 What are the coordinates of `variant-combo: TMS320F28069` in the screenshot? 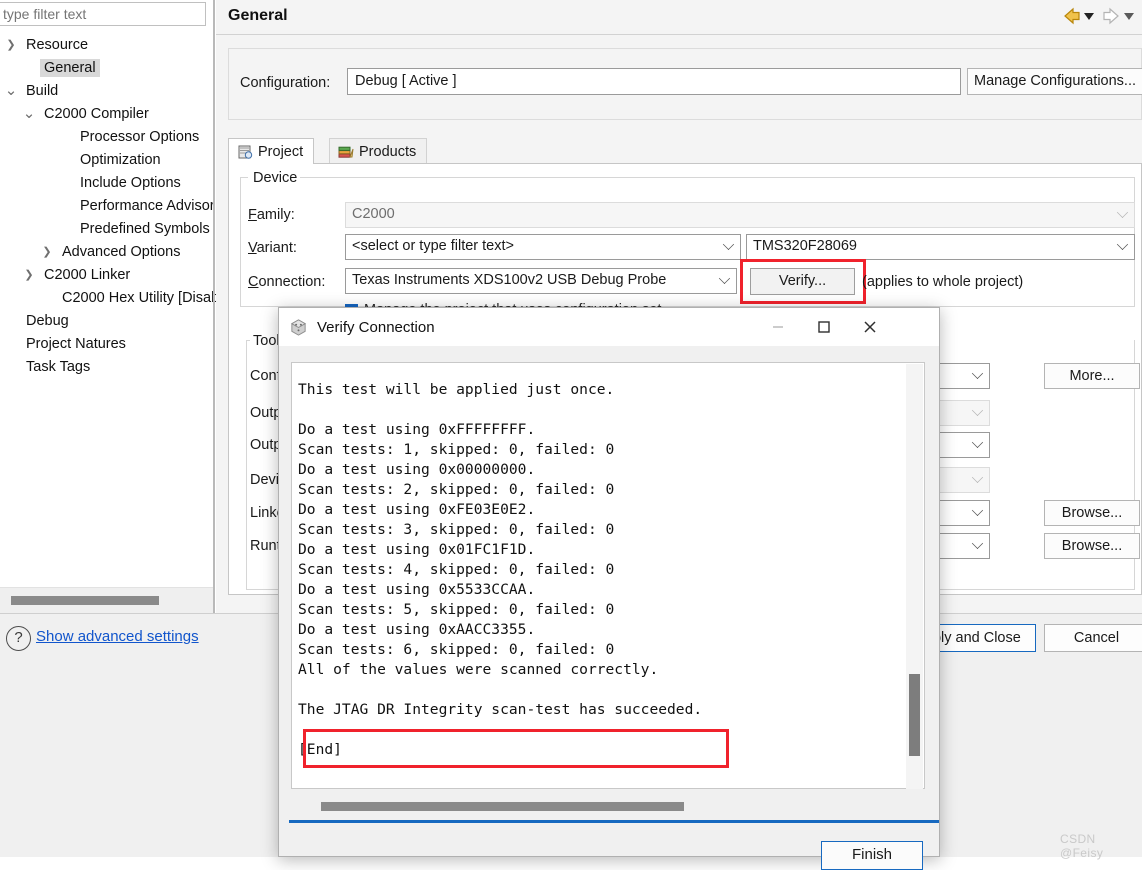 It's located at (940, 247).